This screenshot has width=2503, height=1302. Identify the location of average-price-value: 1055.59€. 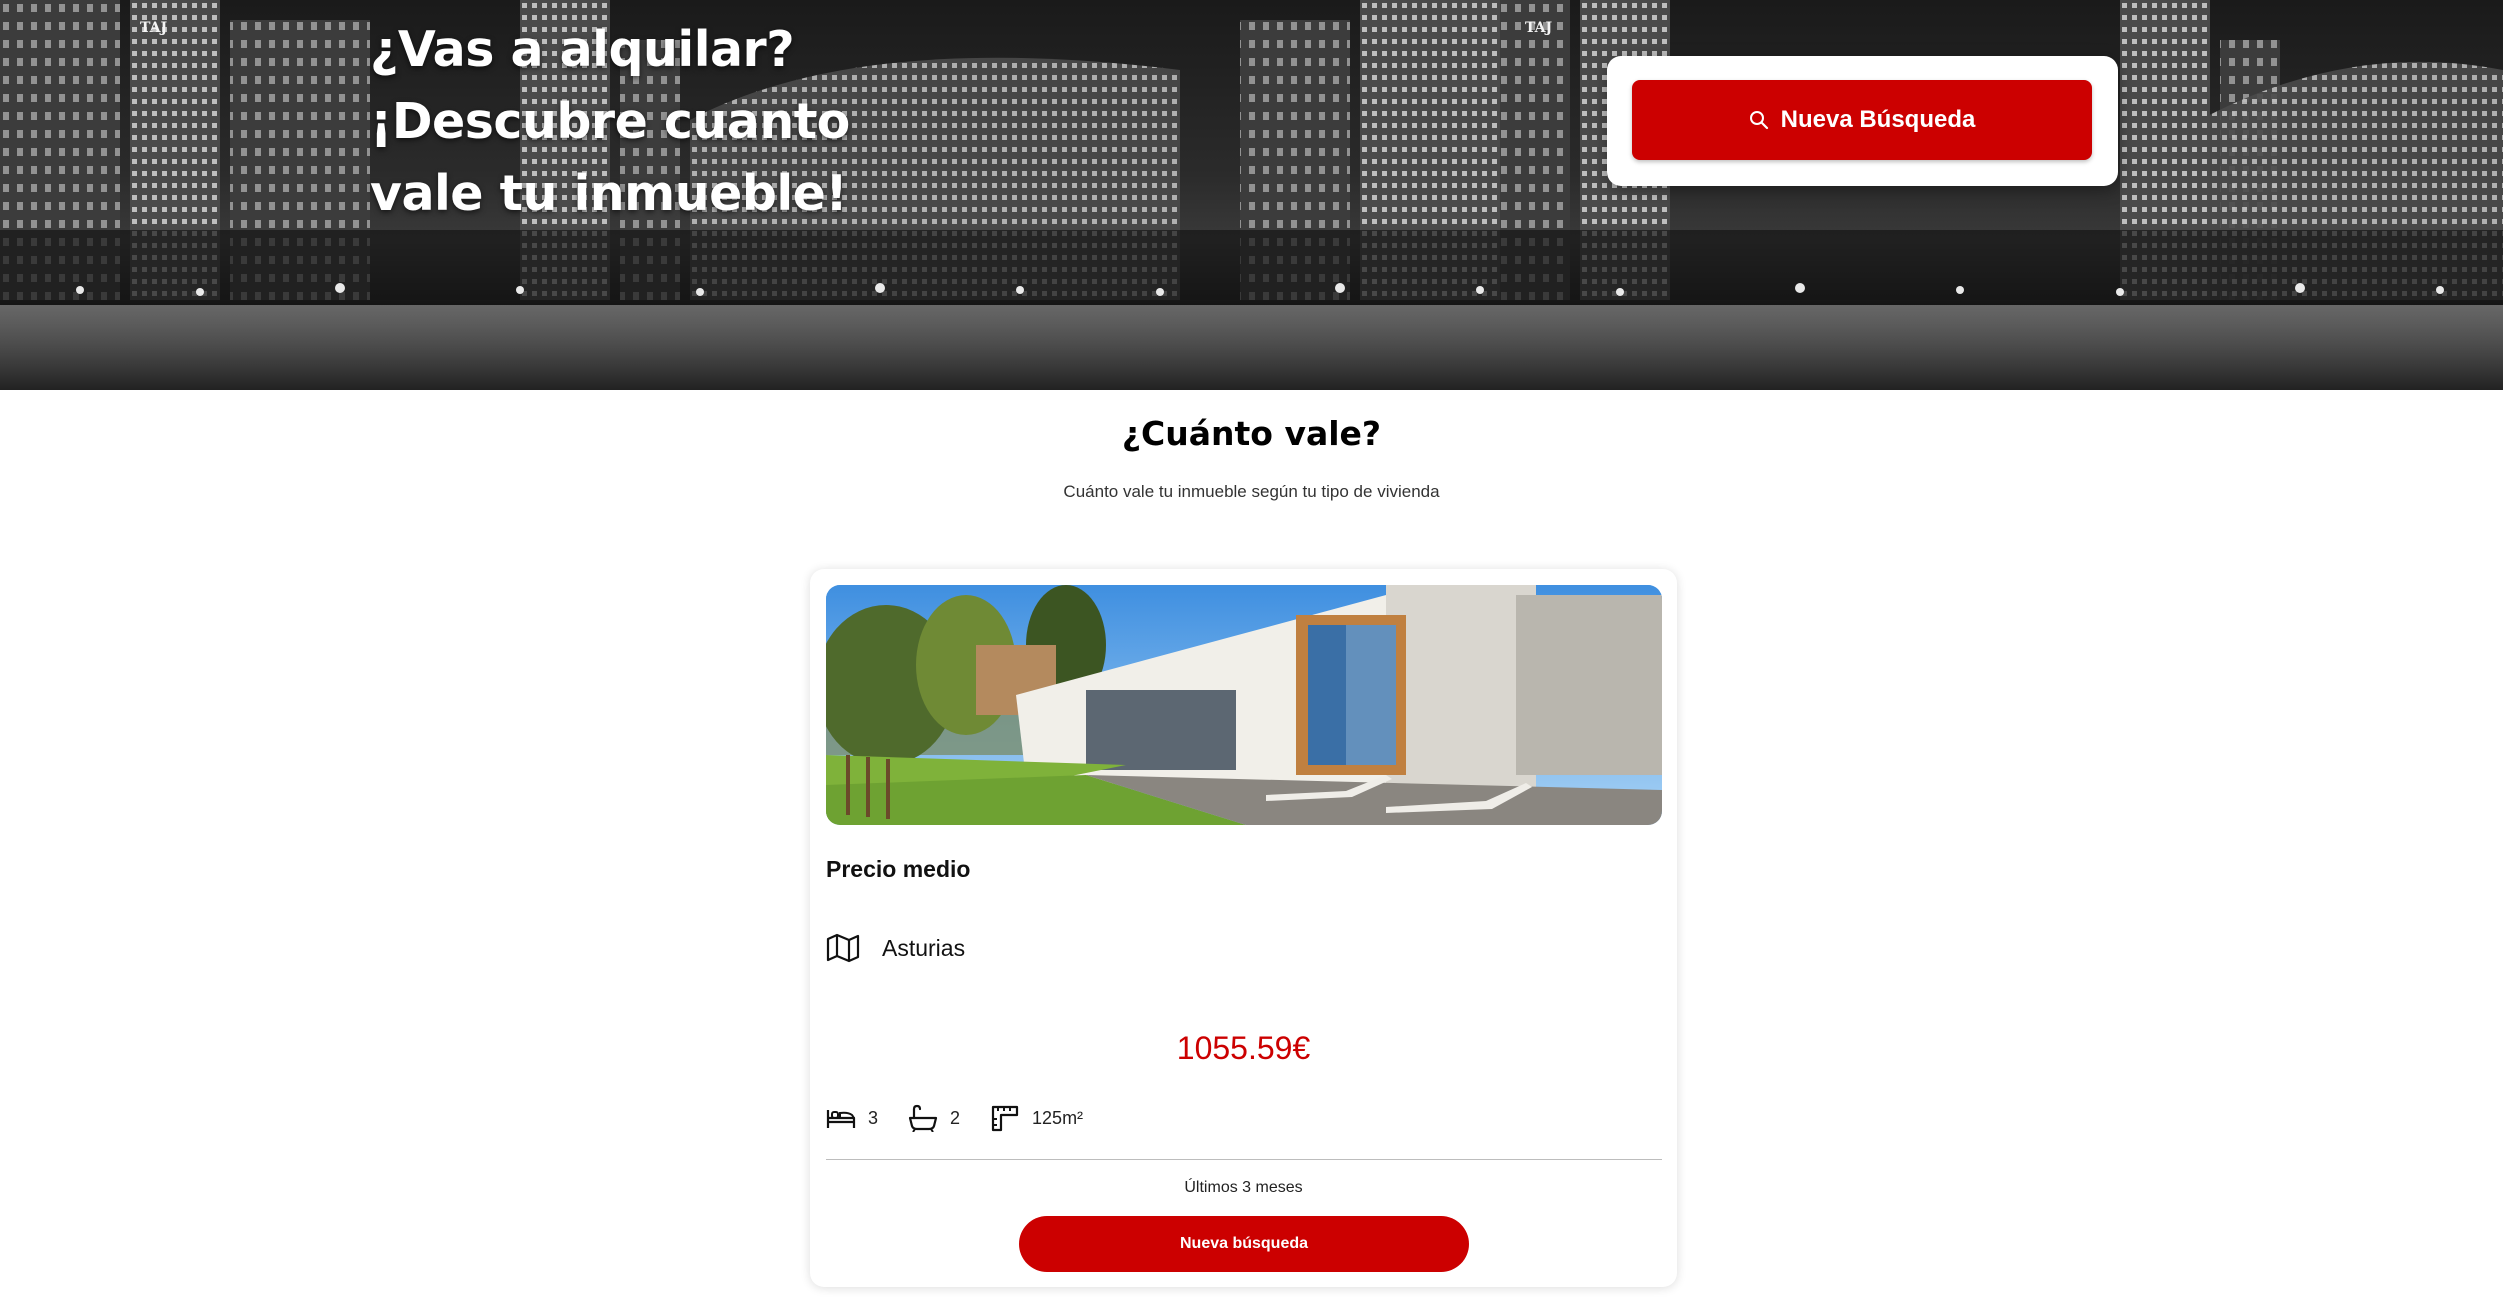
(1243, 1048).